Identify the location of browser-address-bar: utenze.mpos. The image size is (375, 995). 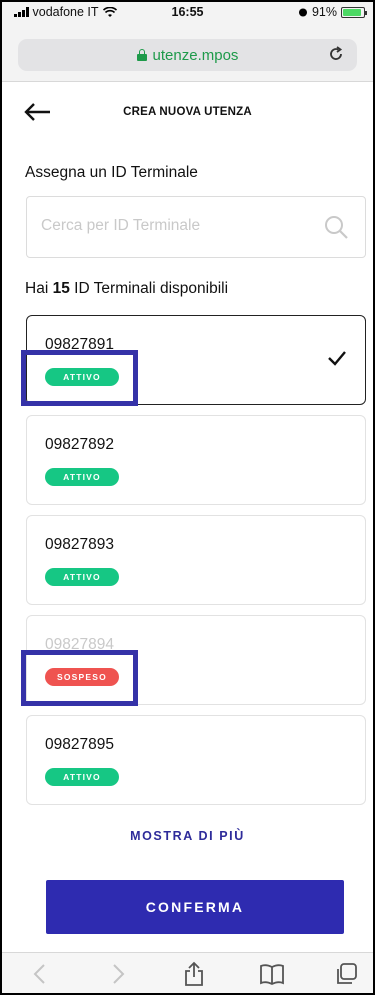
(187, 53).